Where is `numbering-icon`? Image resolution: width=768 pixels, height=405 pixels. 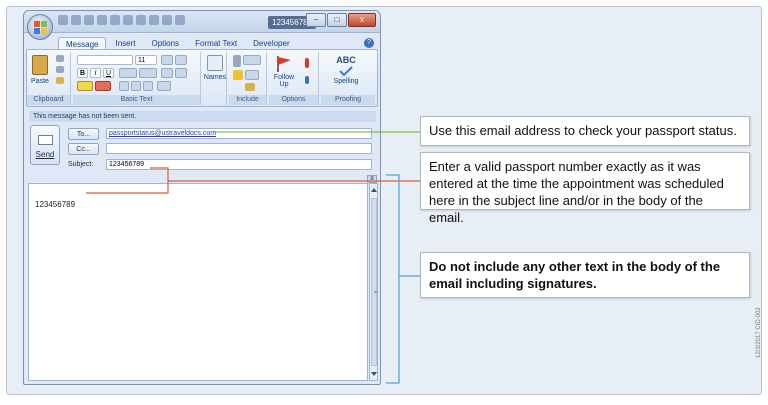 numbering-icon is located at coordinates (148, 73).